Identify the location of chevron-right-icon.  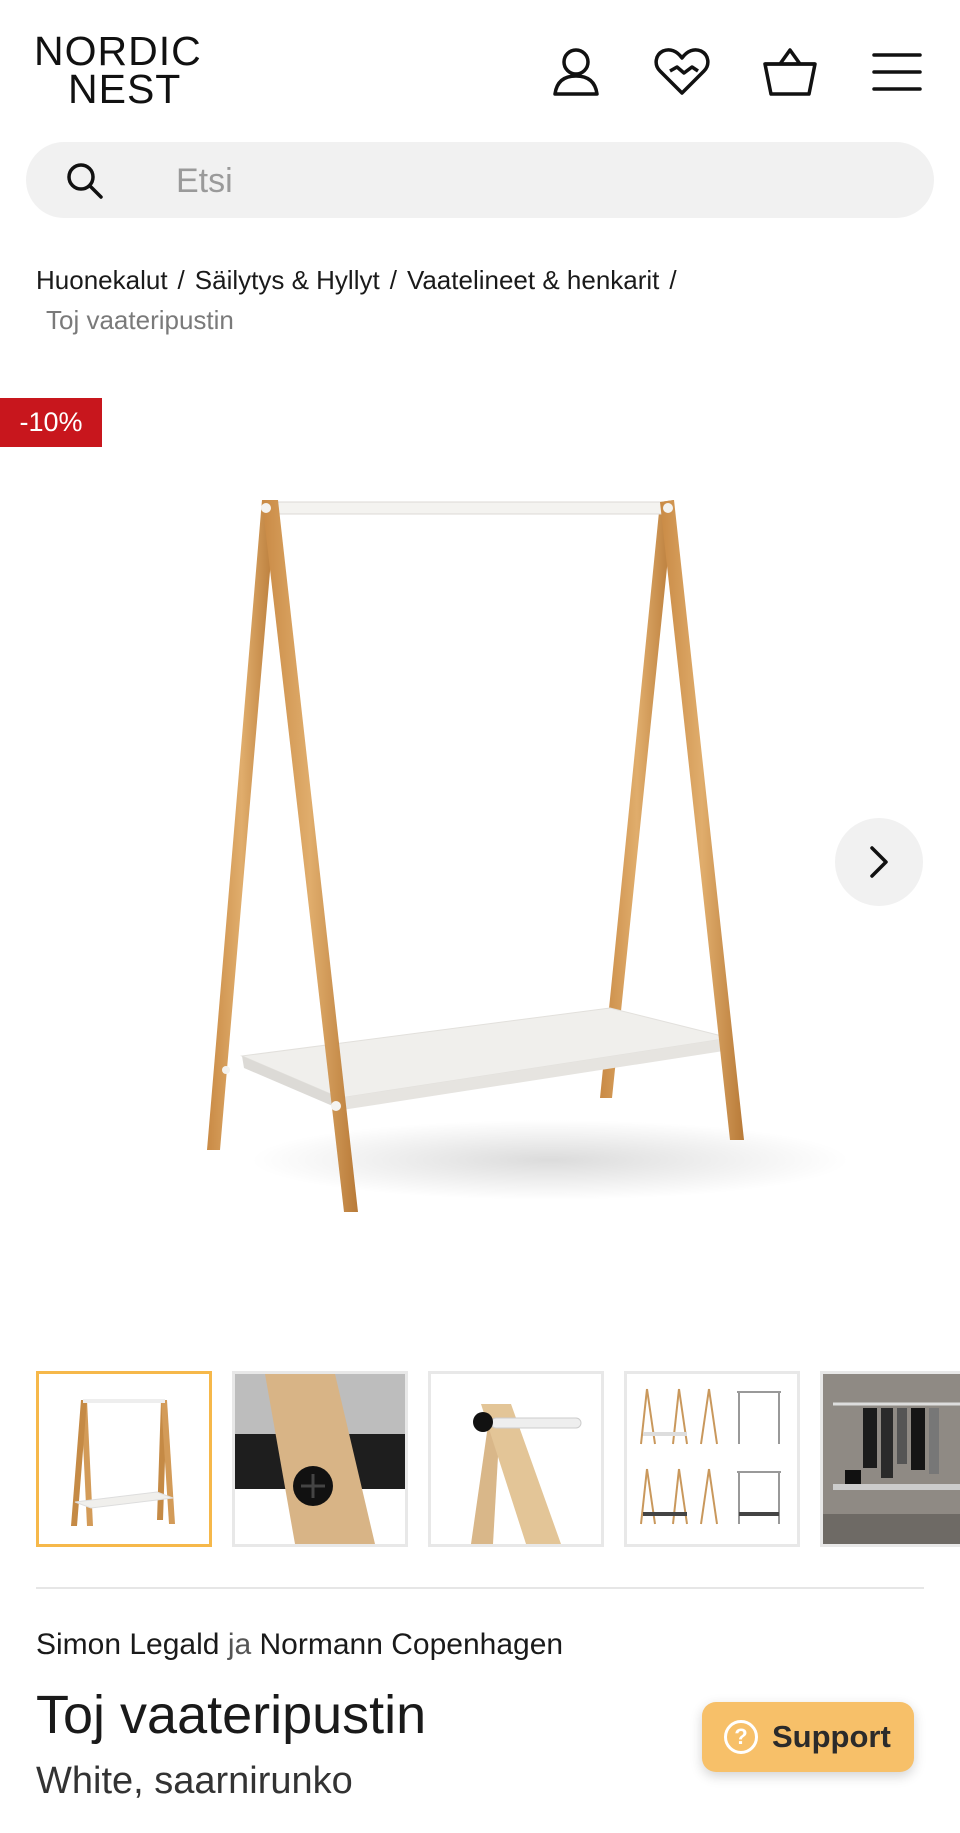
(879, 862).